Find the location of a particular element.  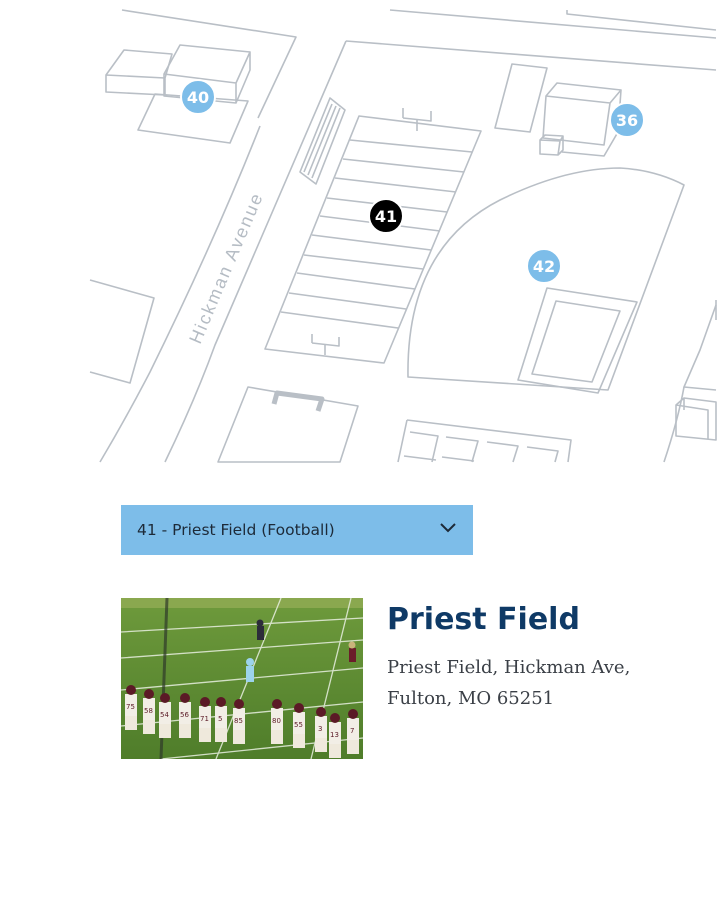

marker-41-label: 41 is located at coordinates (386, 216).